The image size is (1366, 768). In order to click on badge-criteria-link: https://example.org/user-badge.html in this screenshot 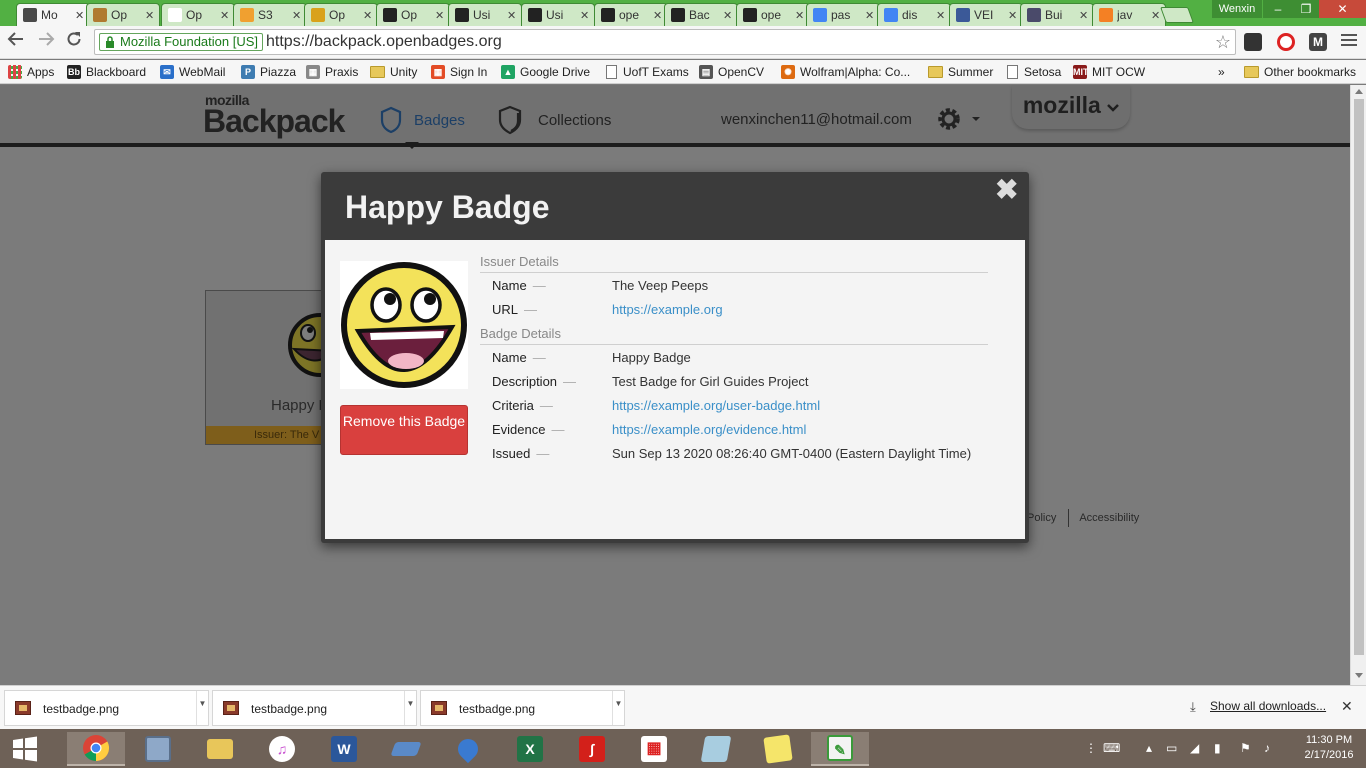, I will do `click(716, 405)`.